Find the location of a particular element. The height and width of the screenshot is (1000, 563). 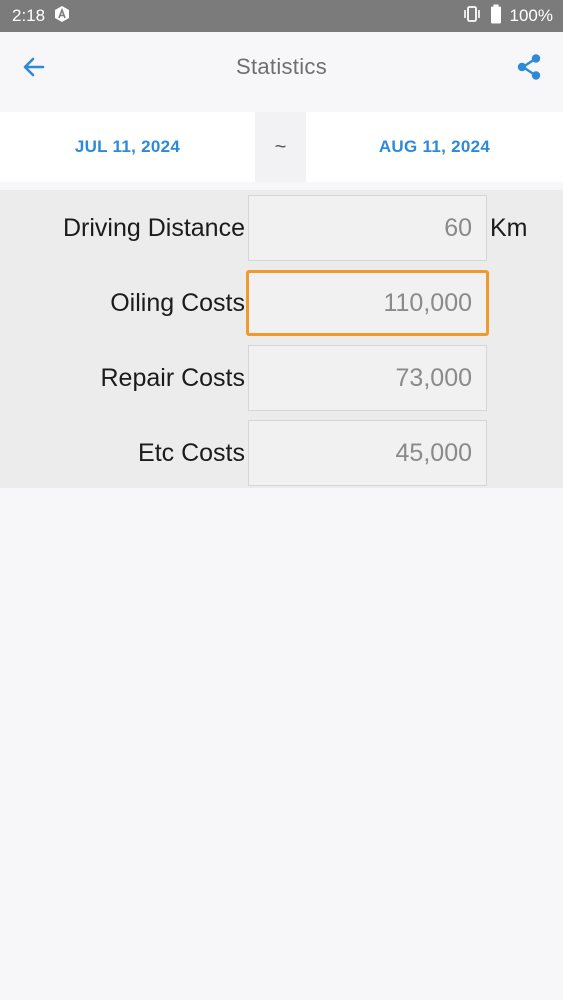

back-button is located at coordinates (34, 67).